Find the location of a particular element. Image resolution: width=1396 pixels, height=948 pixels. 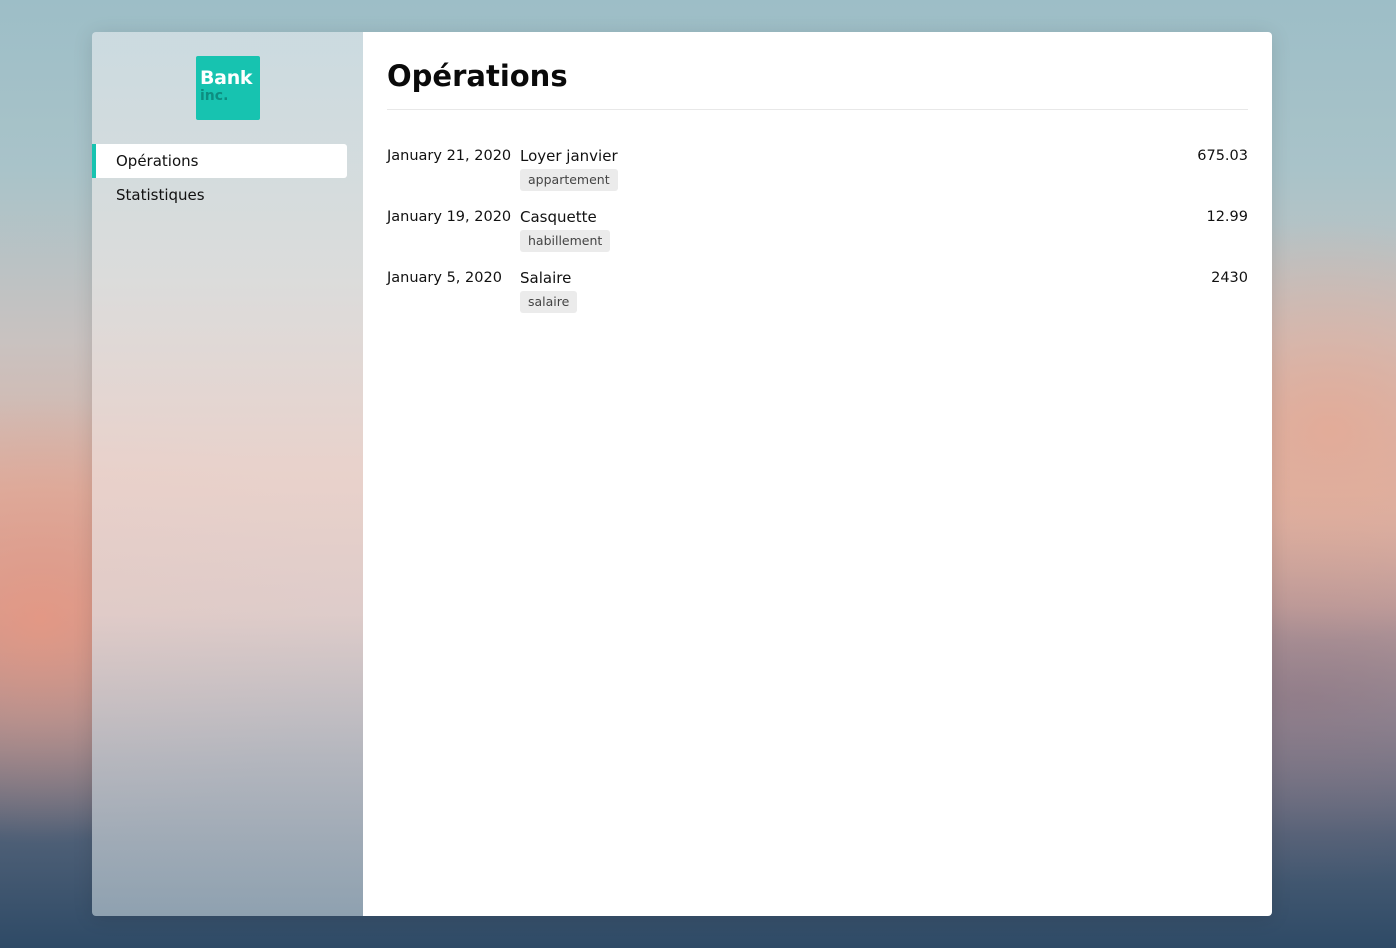

operation-label: Salaire is located at coordinates (546, 278).